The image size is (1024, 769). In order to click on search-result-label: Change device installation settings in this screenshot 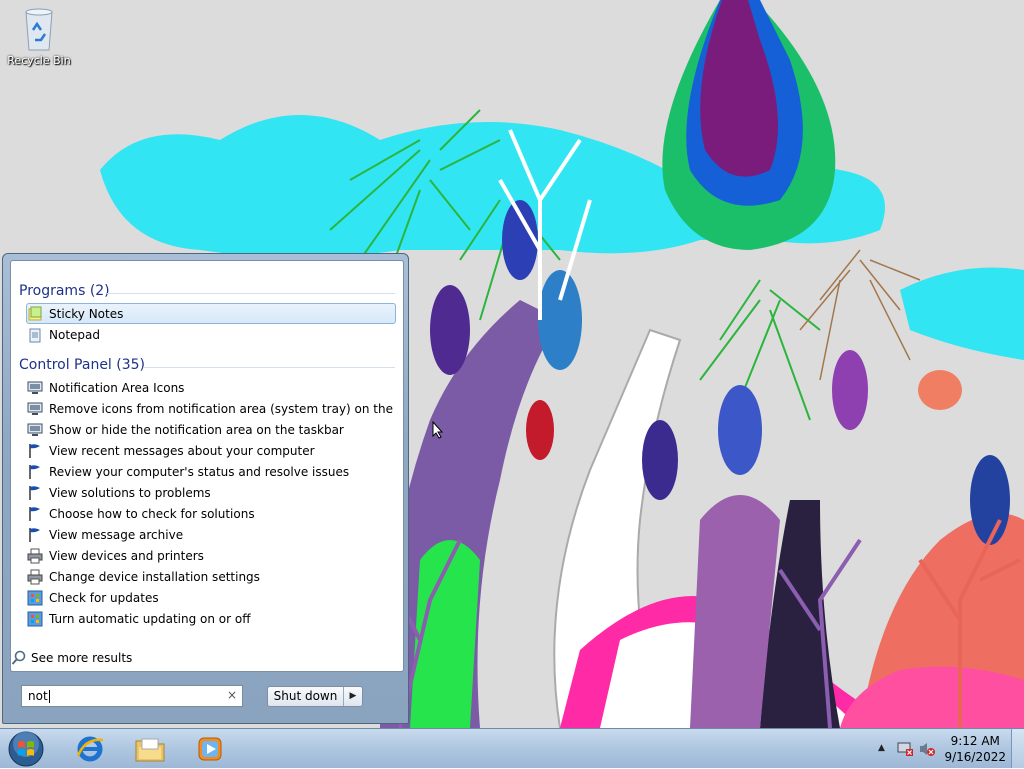, I will do `click(154, 576)`.